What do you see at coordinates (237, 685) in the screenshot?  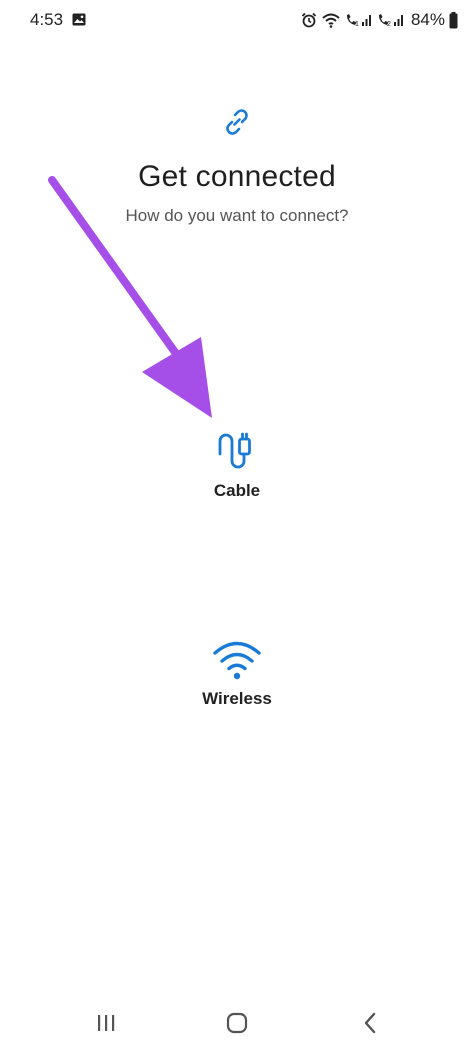 I see `wireless-option: Wireless` at bounding box center [237, 685].